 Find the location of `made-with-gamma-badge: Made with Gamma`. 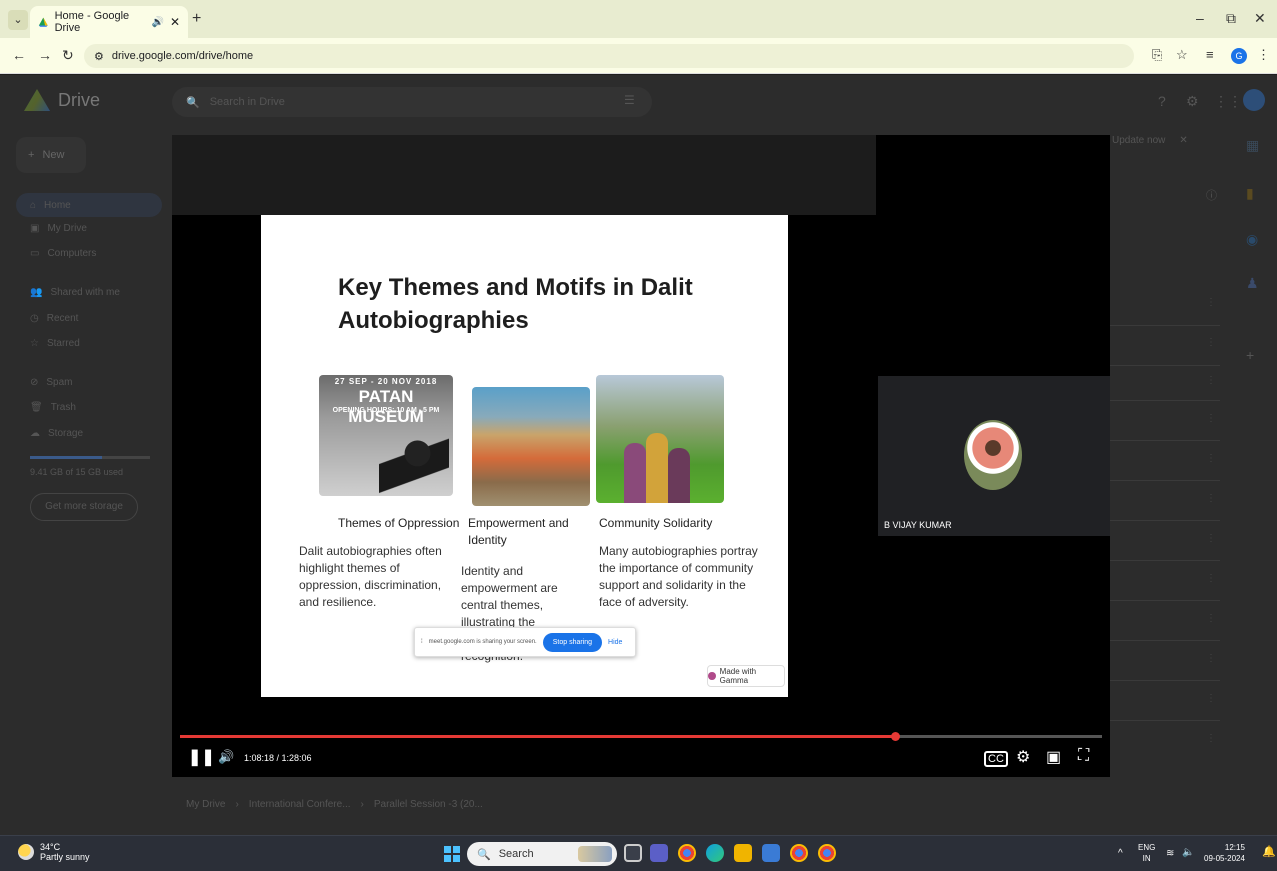

made-with-gamma-badge: Made with Gamma is located at coordinates (746, 676).